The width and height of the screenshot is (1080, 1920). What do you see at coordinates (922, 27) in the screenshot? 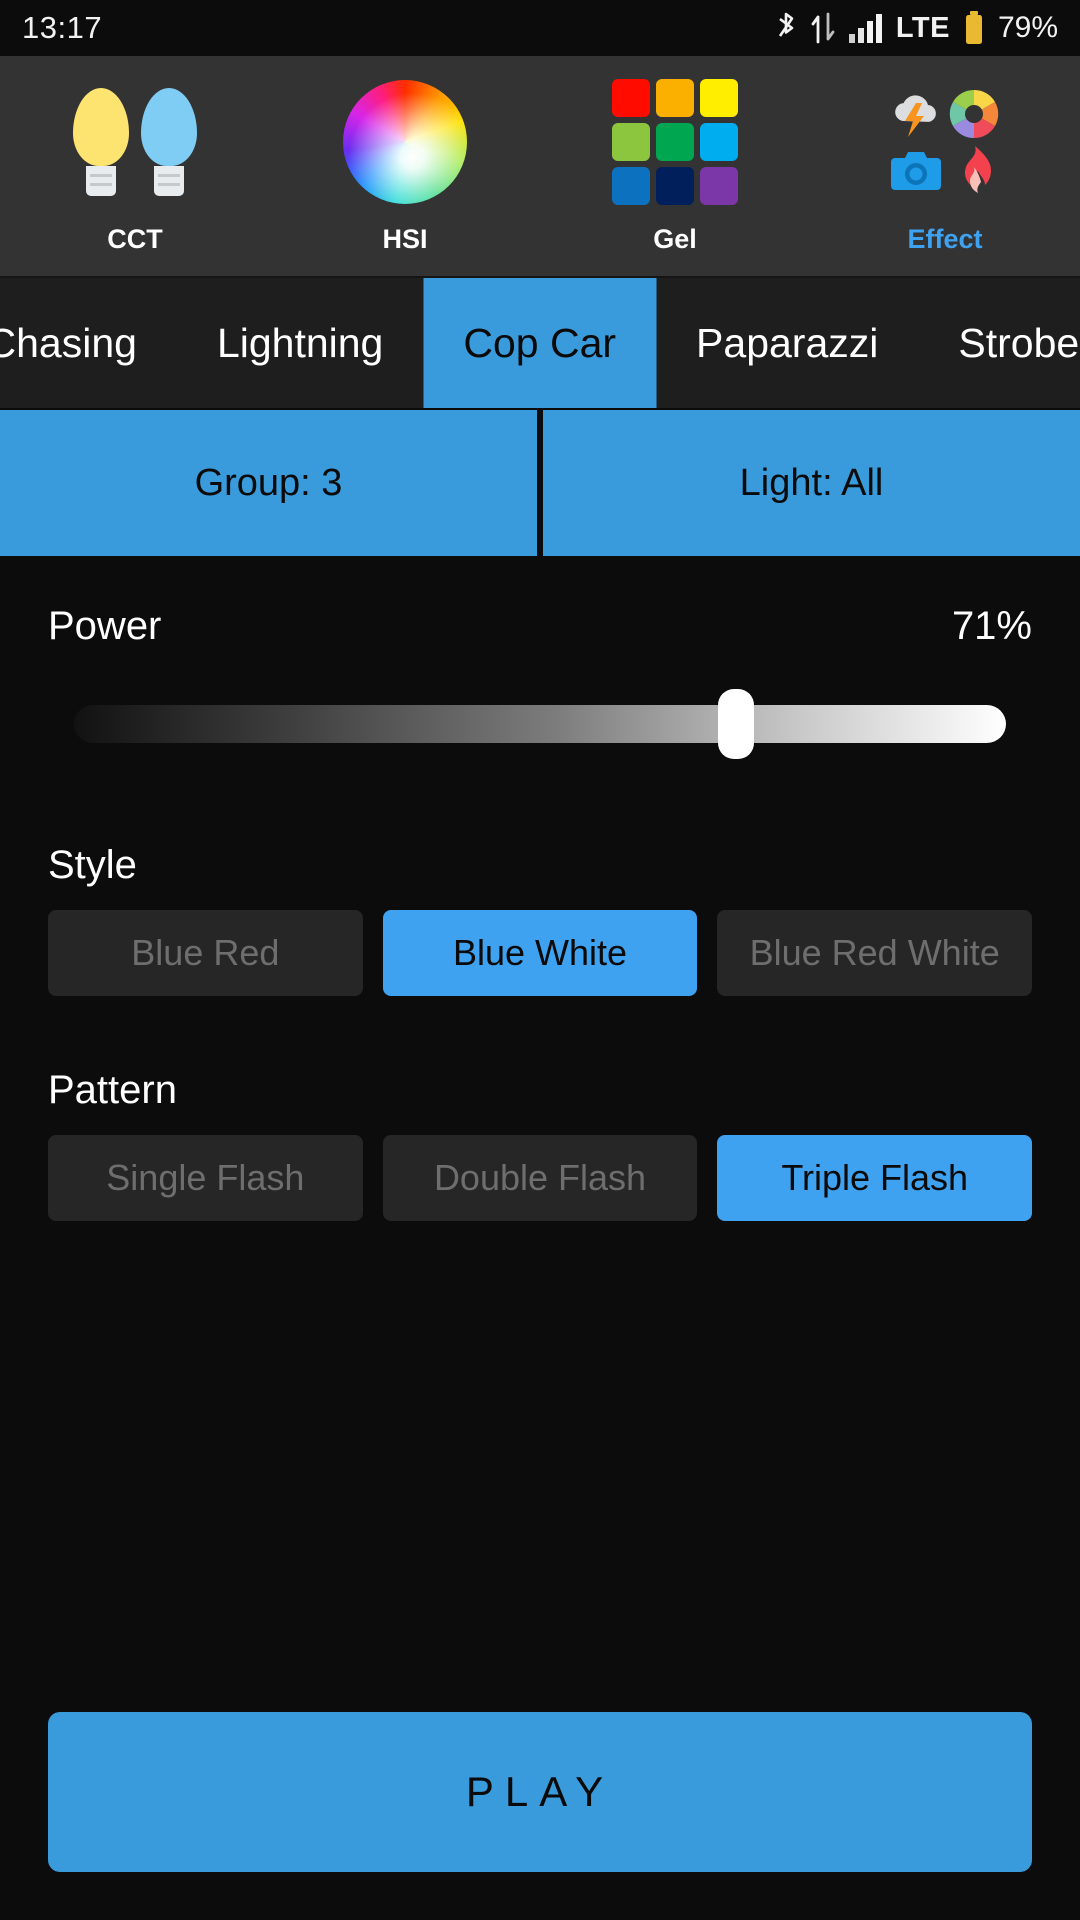
I see `network-type-label: LTE` at bounding box center [922, 27].